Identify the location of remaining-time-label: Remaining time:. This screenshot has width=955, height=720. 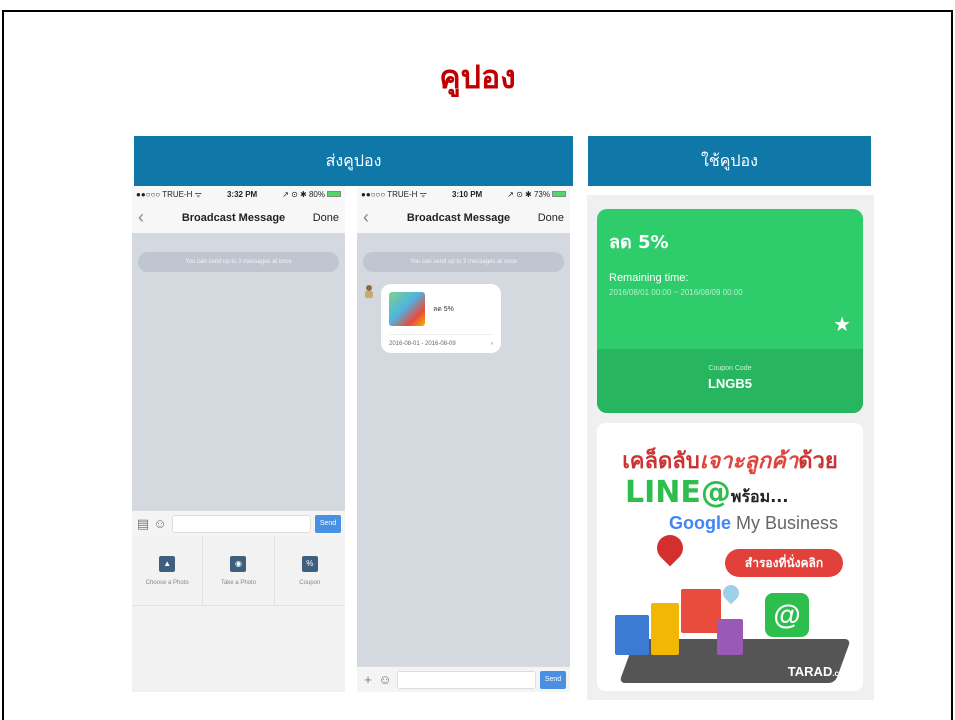
(649, 278).